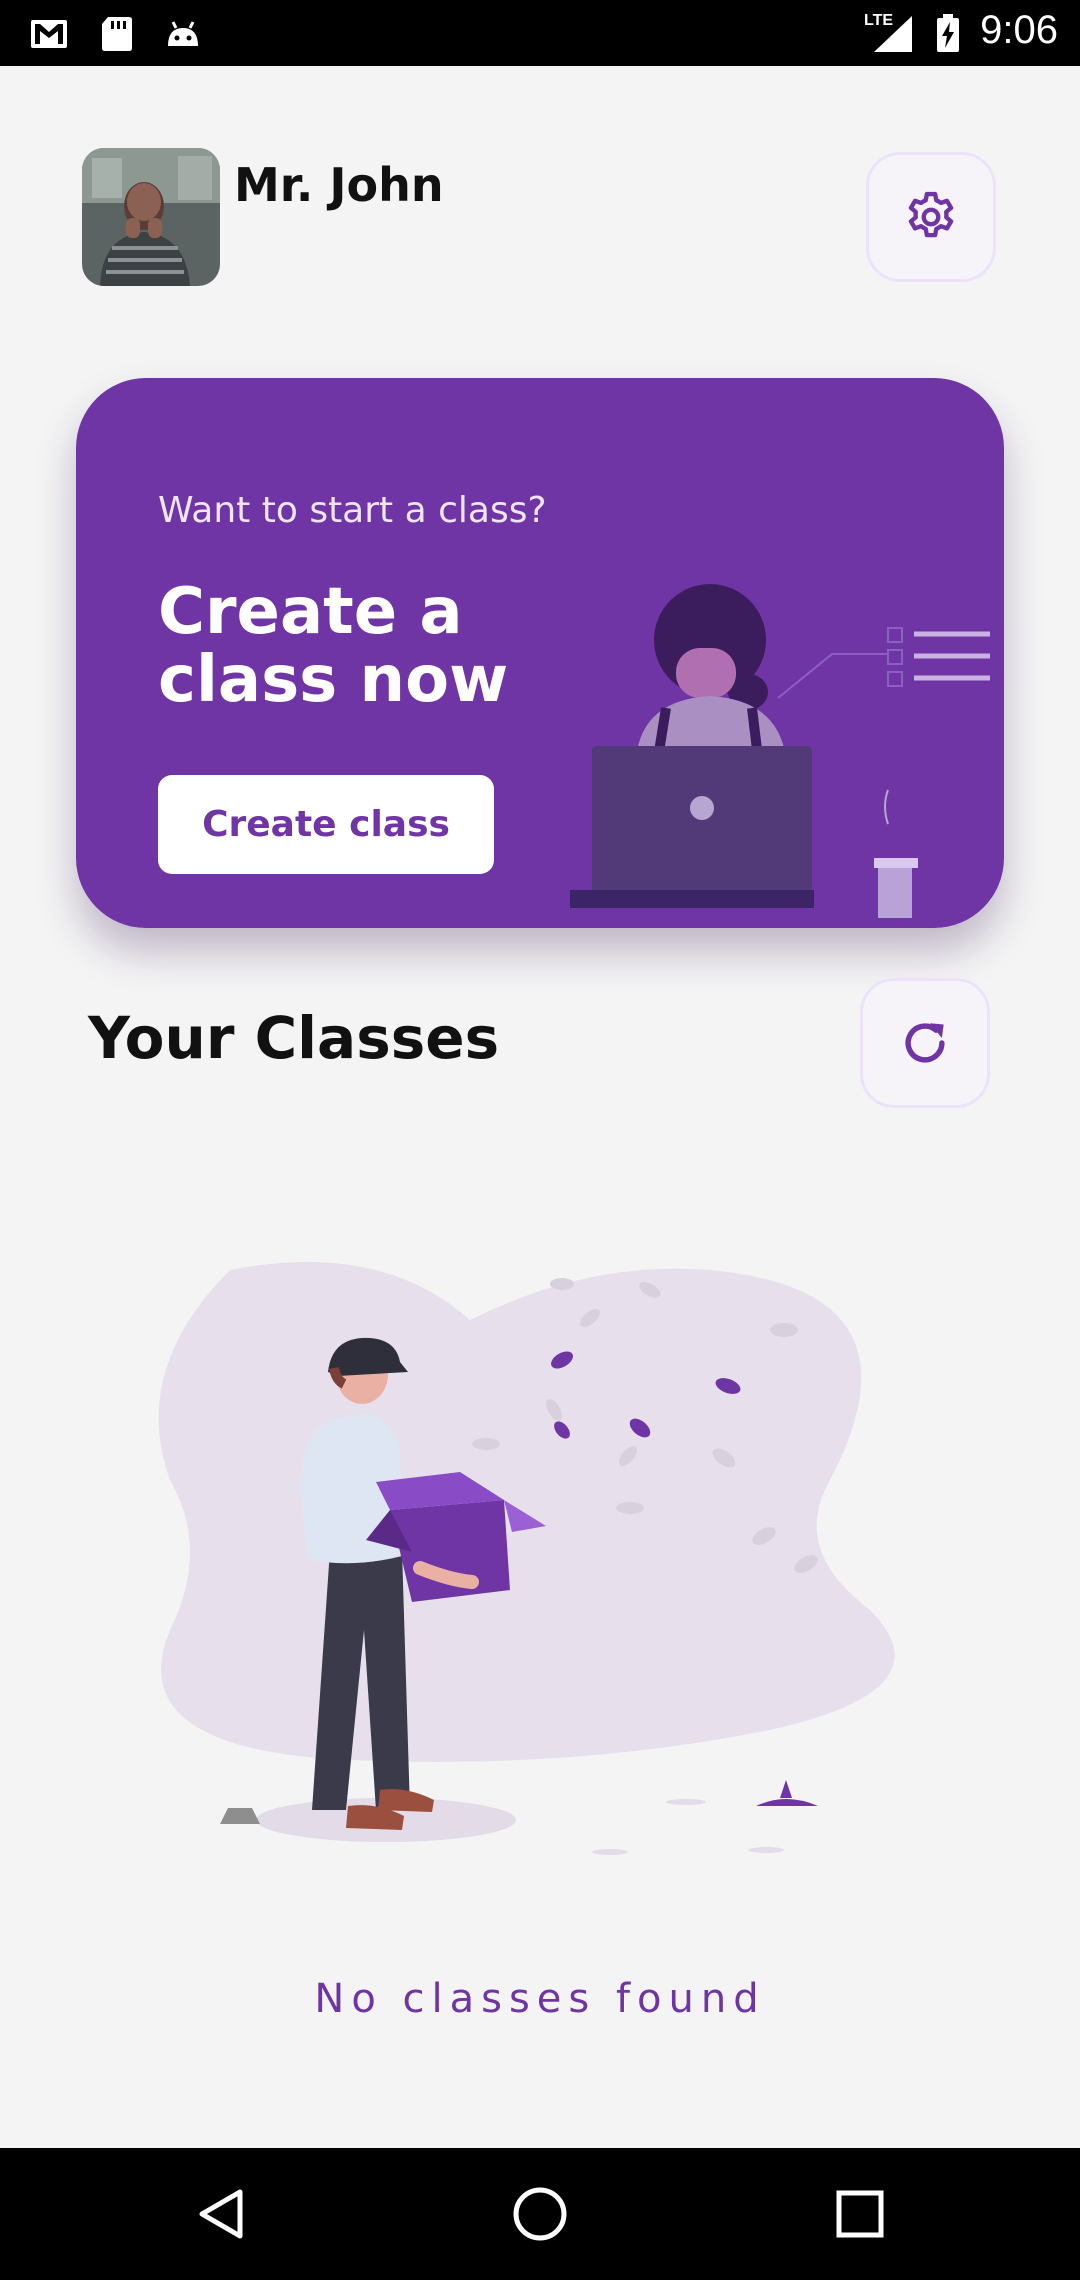 This screenshot has height=2280, width=1080. I want to click on settings-button, so click(931, 217).